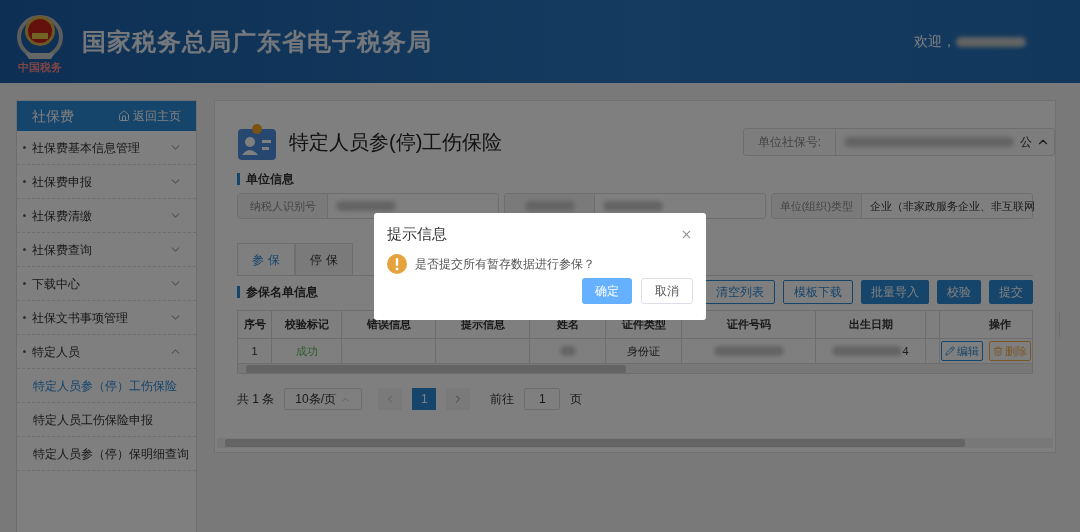 This screenshot has width=1080, height=532. Describe the element at coordinates (106, 284) in the screenshot. I see `sidebar-item: 下载中心` at that location.